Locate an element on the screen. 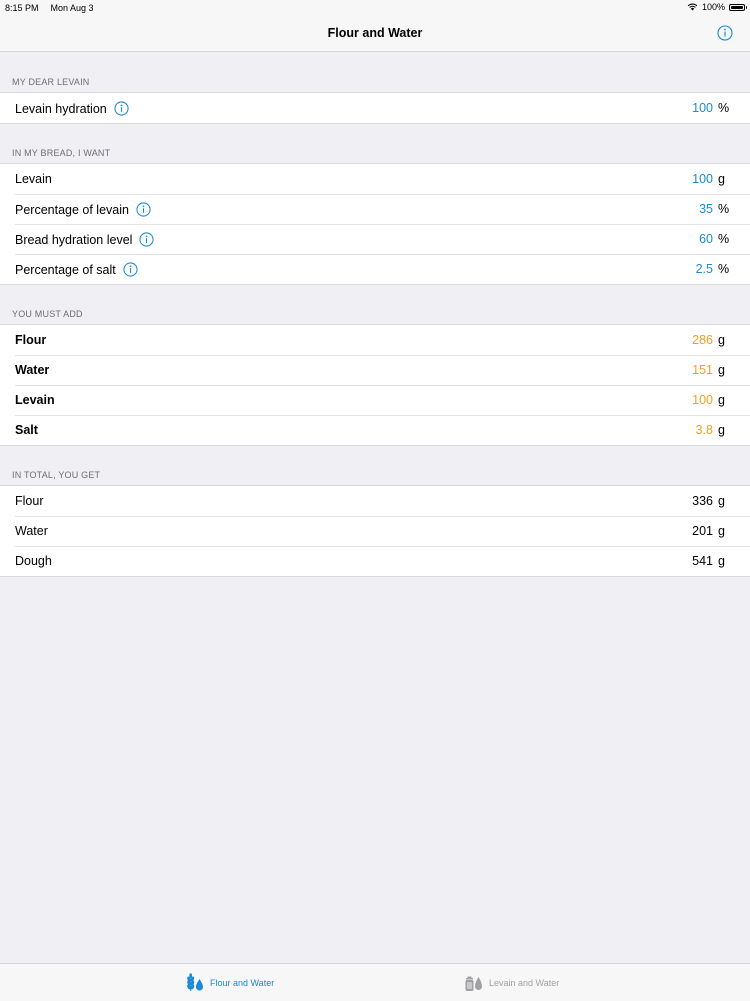  add-water-value: 151 is located at coordinates (702, 370).